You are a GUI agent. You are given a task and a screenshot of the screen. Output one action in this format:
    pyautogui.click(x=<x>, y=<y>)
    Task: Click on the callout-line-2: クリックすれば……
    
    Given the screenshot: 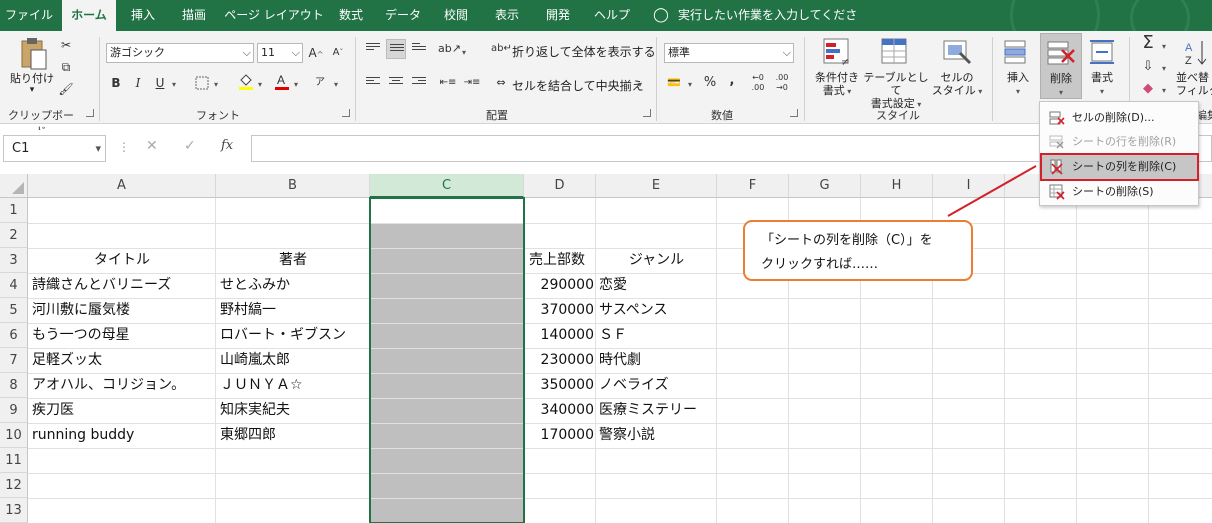 What is the action you would take?
    pyautogui.click(x=820, y=264)
    